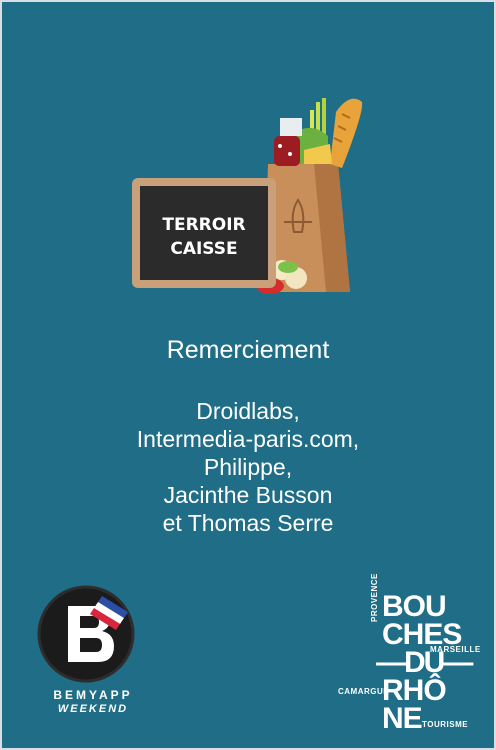  Describe the element at coordinates (248, 411) in the screenshot. I see `credit-name: Droidlabs,` at that location.